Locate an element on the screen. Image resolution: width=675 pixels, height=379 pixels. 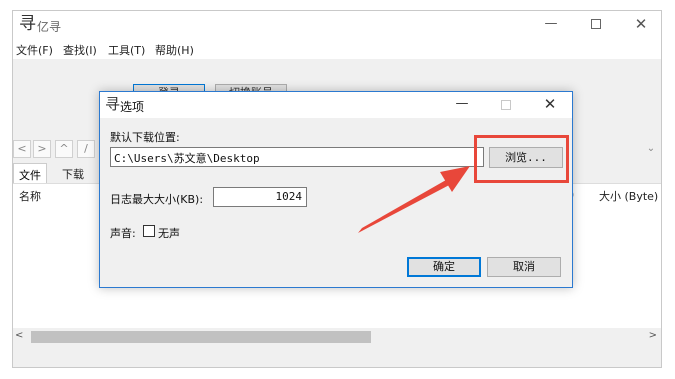
dialog-maximize-button is located at coordinates (506, 105).